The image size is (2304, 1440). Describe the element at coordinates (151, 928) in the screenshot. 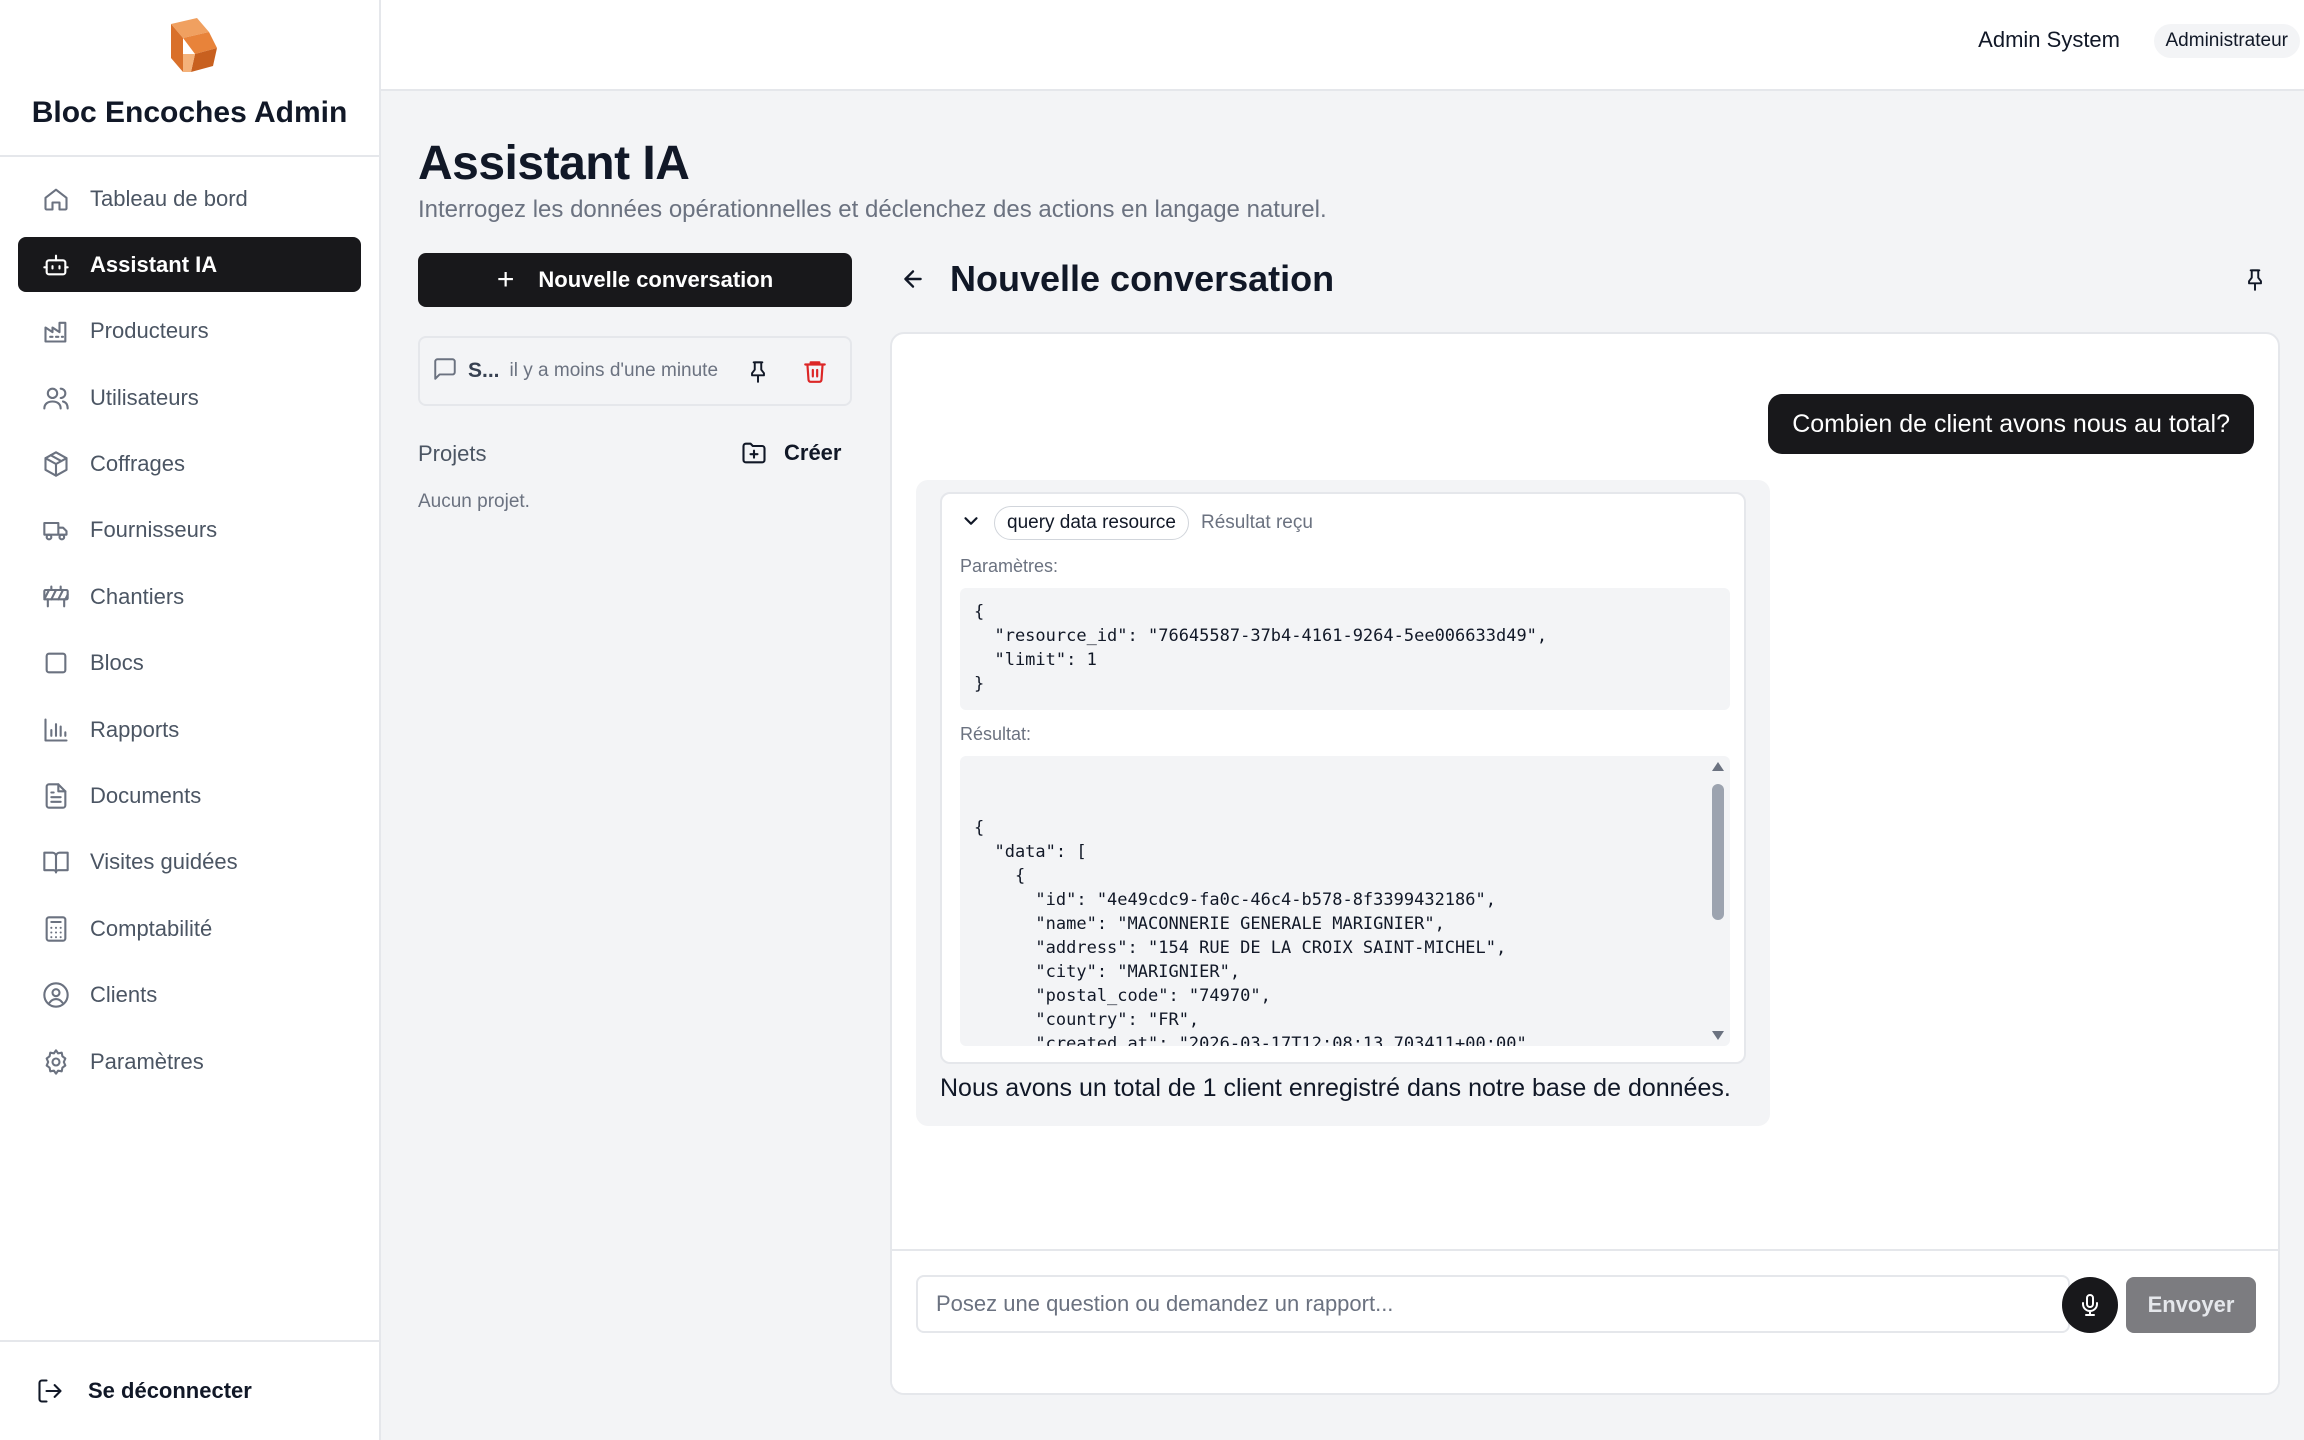

I see `sidebar-item-label: Comptabilité` at that location.